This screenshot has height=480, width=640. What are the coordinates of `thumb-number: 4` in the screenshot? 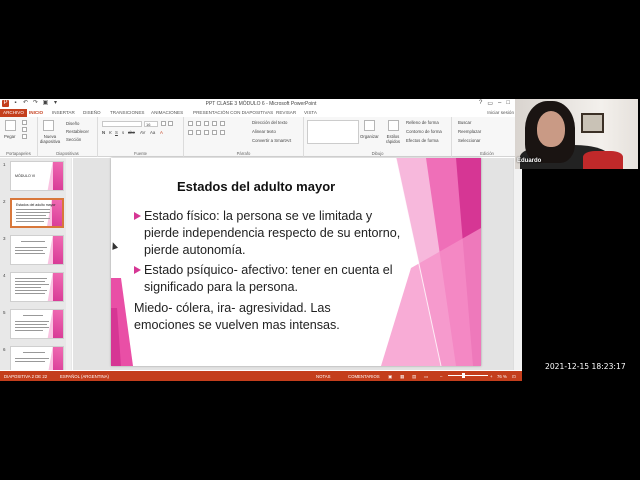 It's located at (4, 275).